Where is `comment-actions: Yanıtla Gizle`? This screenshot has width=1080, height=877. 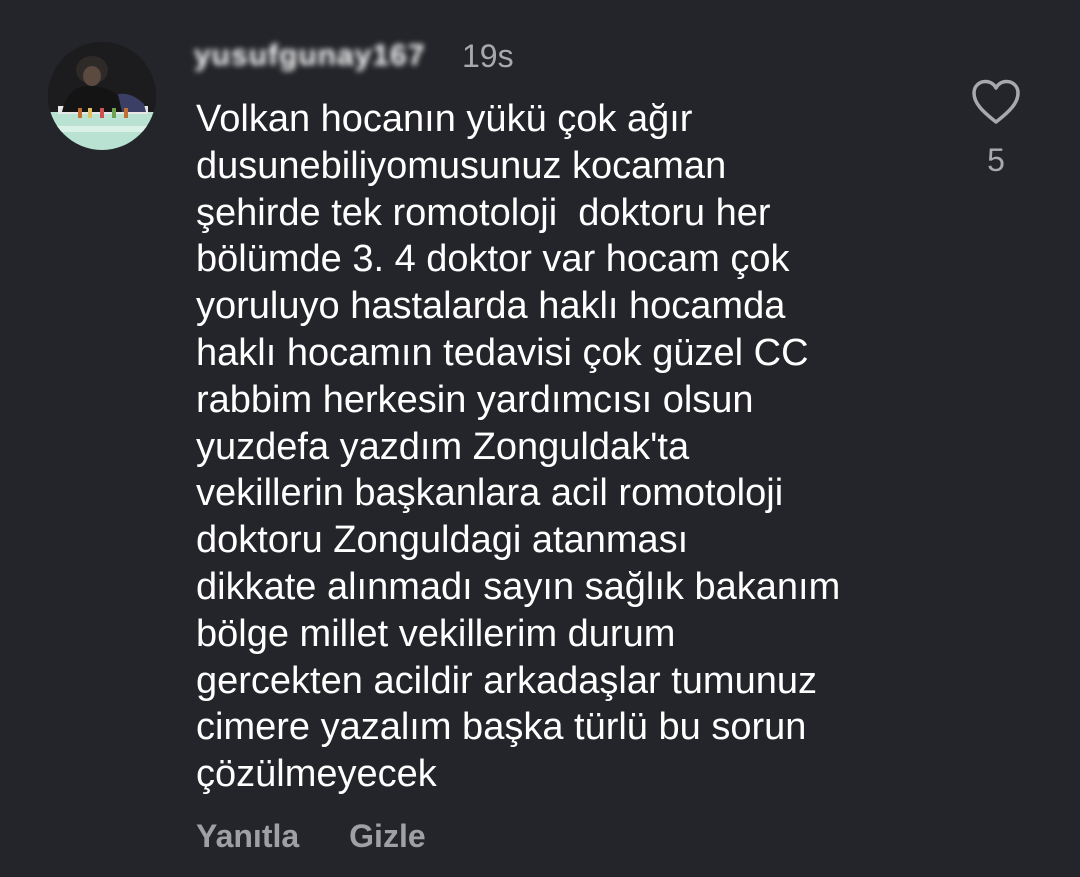
comment-actions: Yanıtla Gizle is located at coordinates (311, 836).